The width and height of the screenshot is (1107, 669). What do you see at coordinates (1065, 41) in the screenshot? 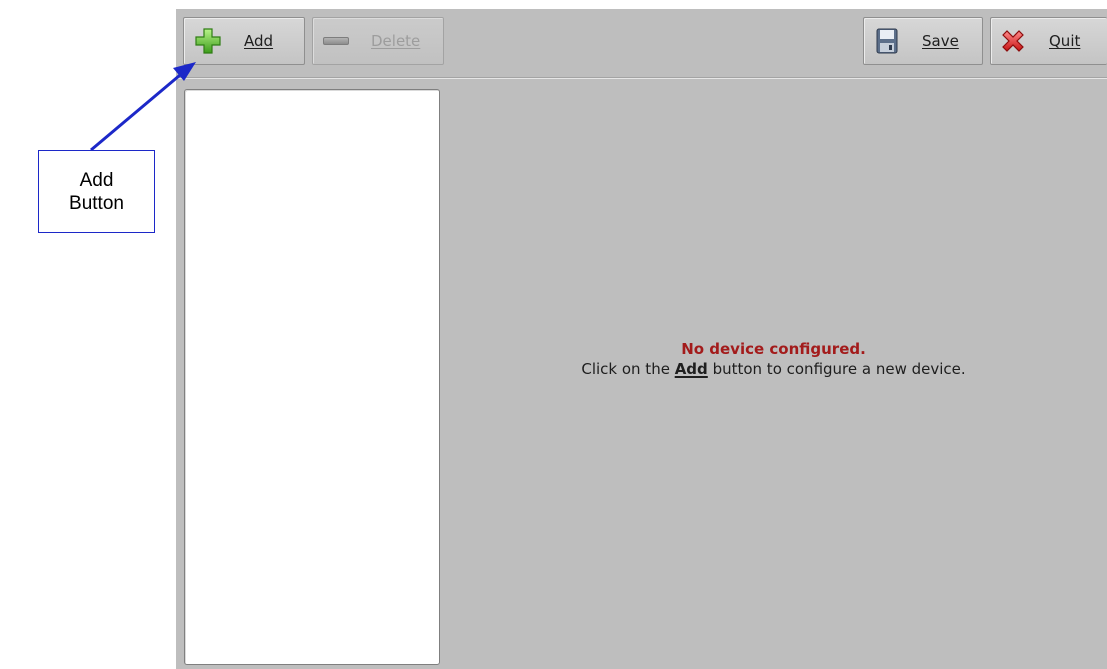
I see `quit-button-label: Quit` at bounding box center [1065, 41].